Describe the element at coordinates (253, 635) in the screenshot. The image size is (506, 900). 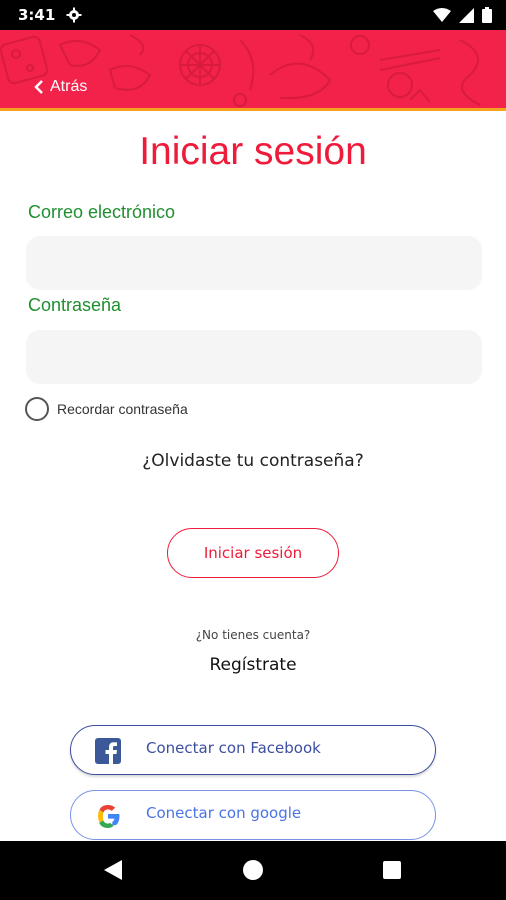
I see `no-account-prompt: ¿No tienes cuenta?` at that location.